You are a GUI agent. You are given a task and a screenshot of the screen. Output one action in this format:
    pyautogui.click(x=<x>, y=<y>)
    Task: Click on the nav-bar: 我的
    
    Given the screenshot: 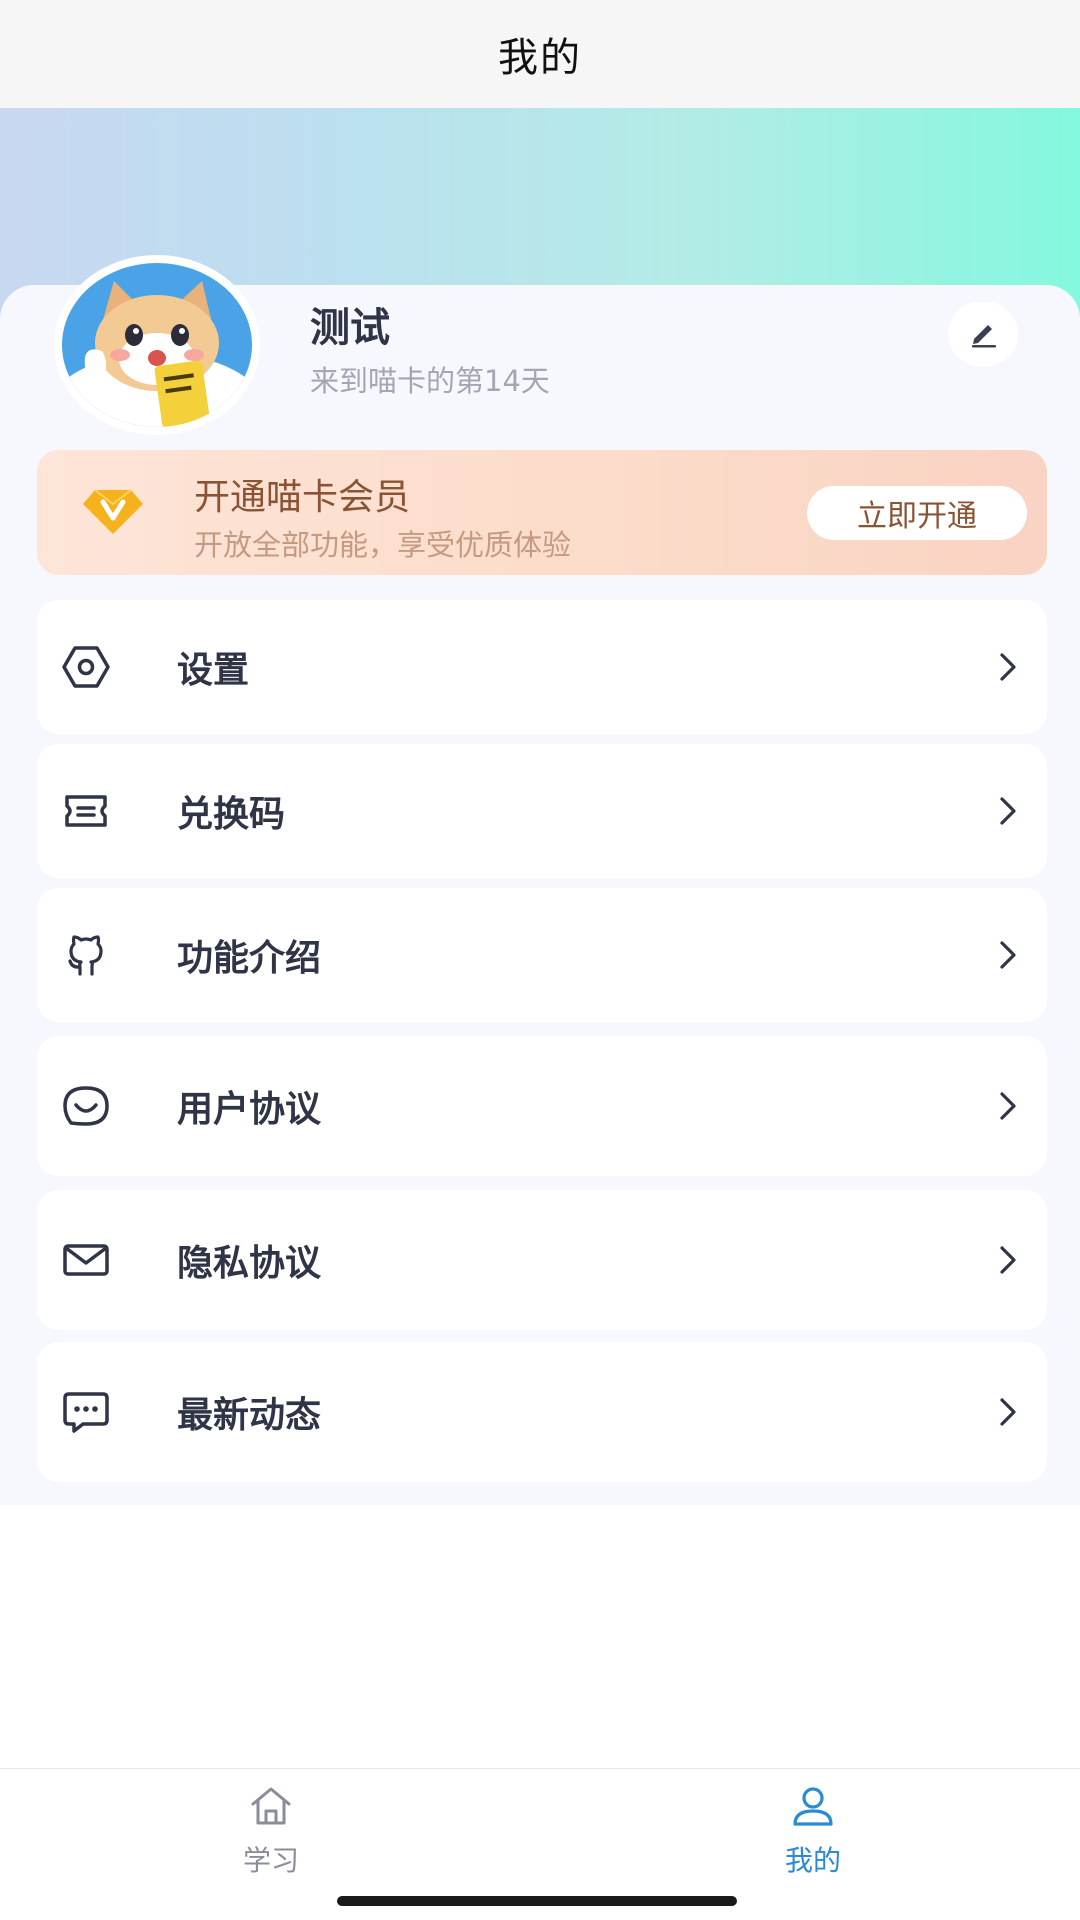 What is the action you would take?
    pyautogui.click(x=540, y=54)
    